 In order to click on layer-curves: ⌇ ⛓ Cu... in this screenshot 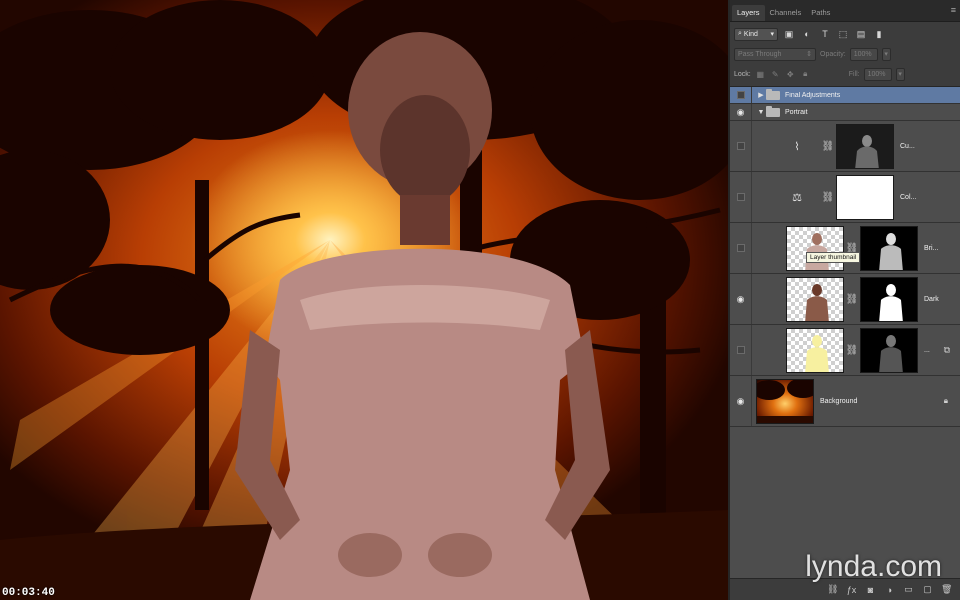, I will do `click(845, 146)`.